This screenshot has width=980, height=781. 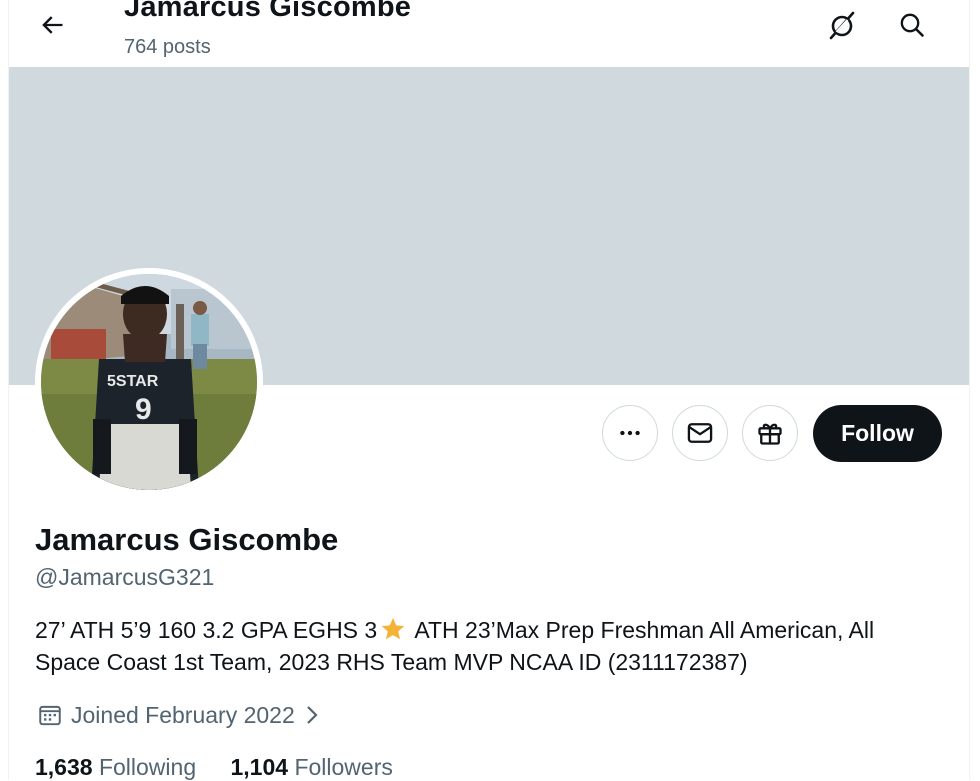 I want to click on jersey-number-text: 9, so click(x=143, y=409).